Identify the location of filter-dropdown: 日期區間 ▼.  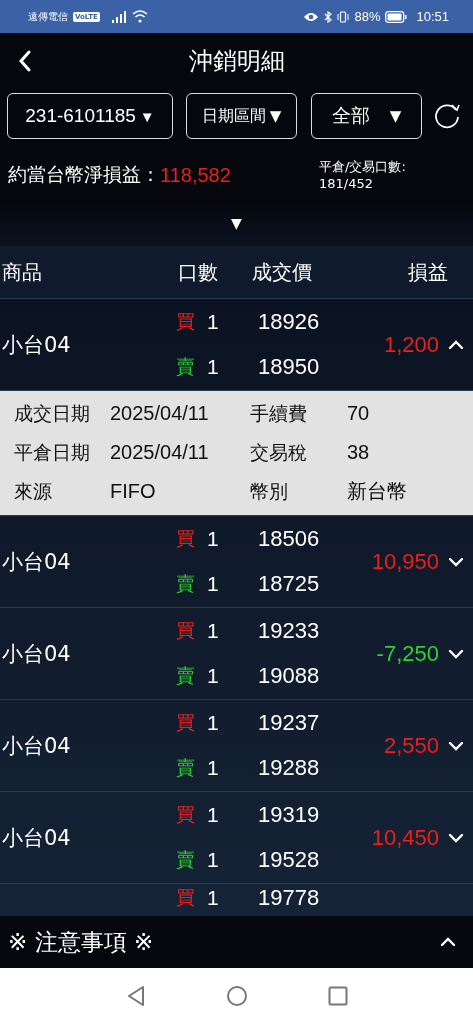
(241, 116).